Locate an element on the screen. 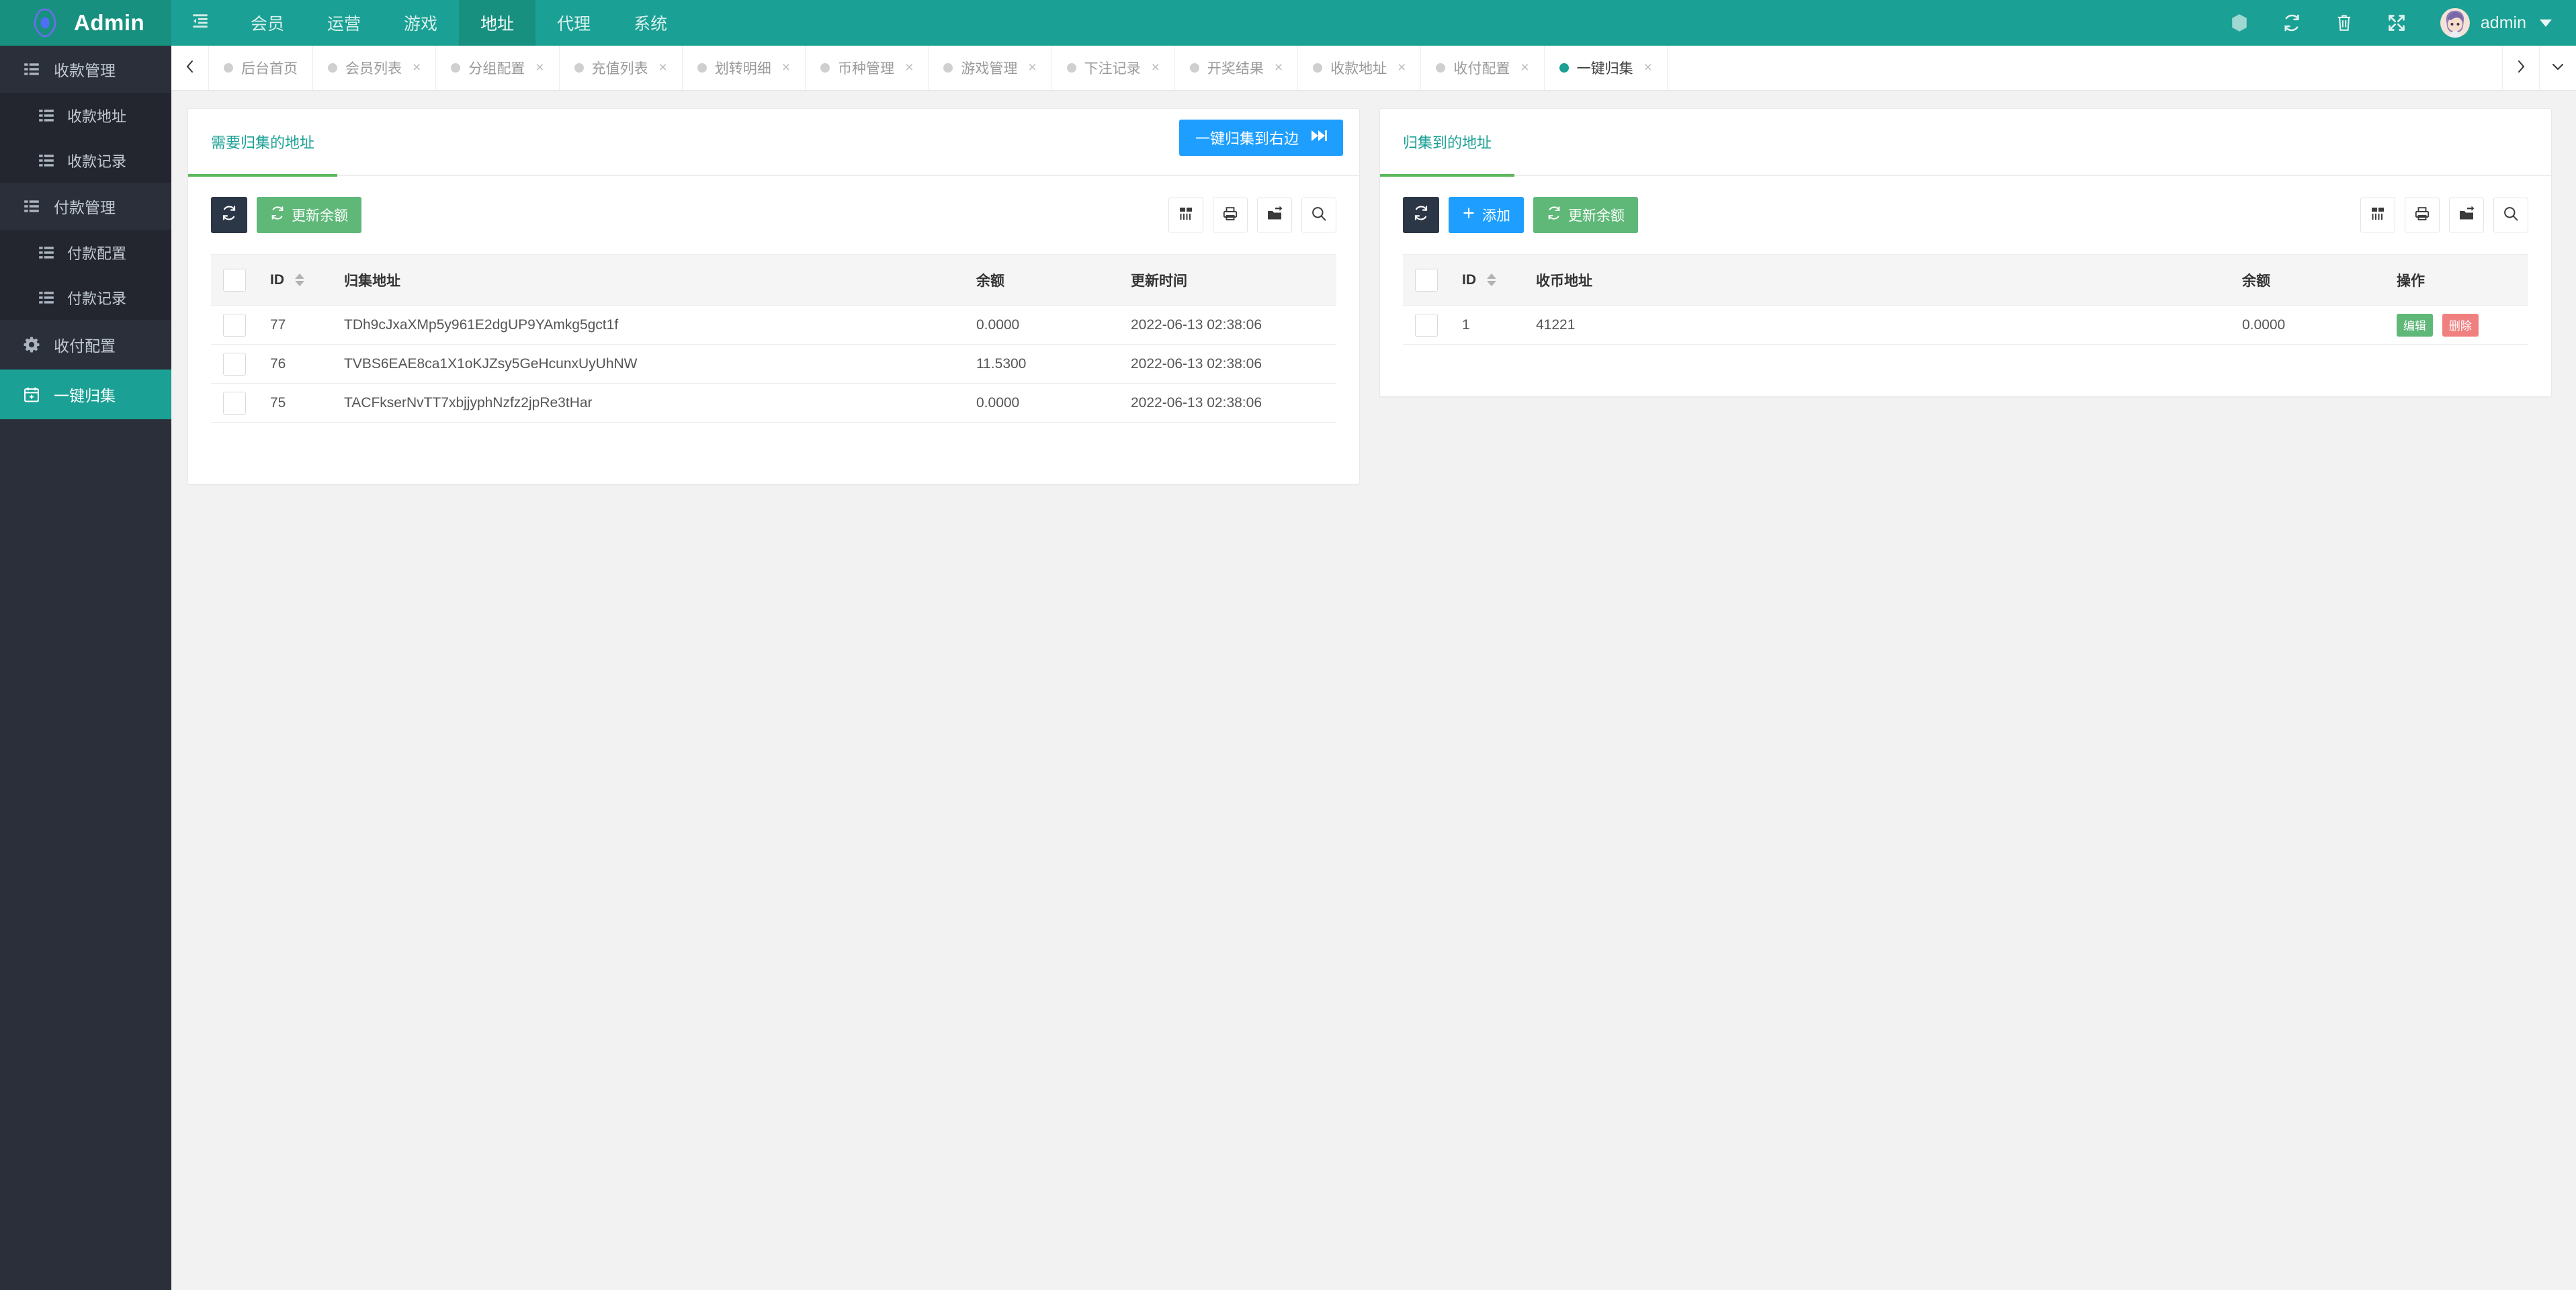 This screenshot has height=1290, width=2576. tab-recharge-list: 充值列表 × is located at coordinates (621, 68).